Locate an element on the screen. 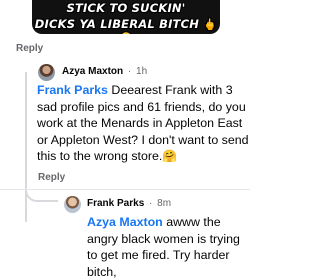 The image size is (320, 280). comment-author: Frank Parks is located at coordinates (115, 203).